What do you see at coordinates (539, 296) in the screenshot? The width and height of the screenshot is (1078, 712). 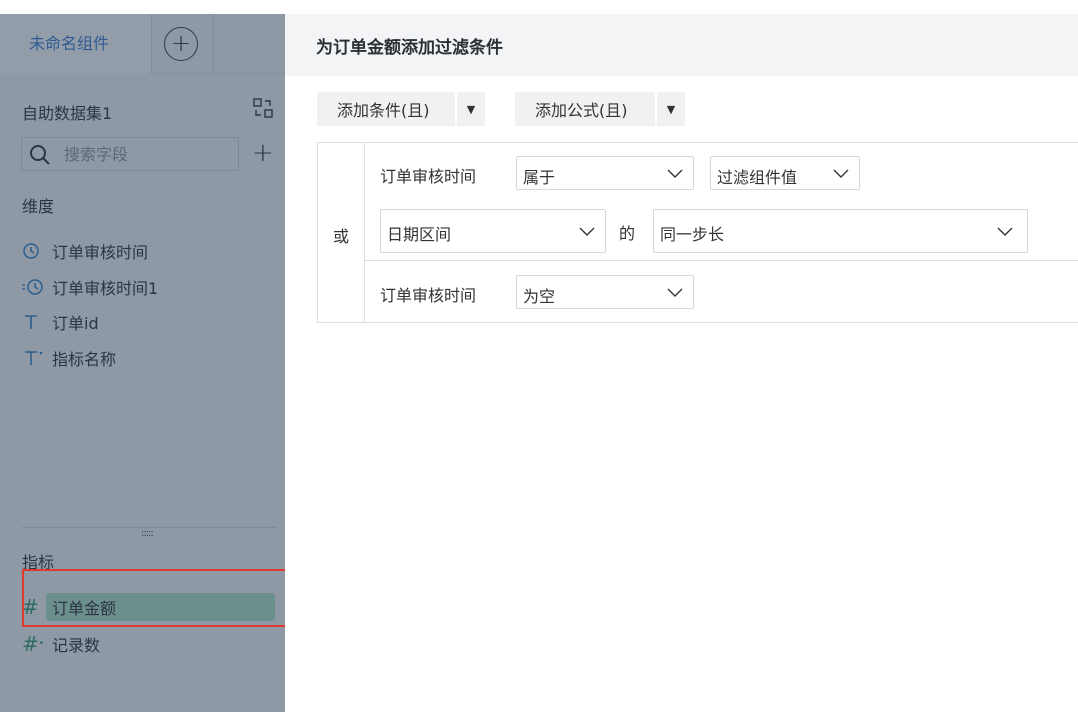 I see `operator-value: 为空` at bounding box center [539, 296].